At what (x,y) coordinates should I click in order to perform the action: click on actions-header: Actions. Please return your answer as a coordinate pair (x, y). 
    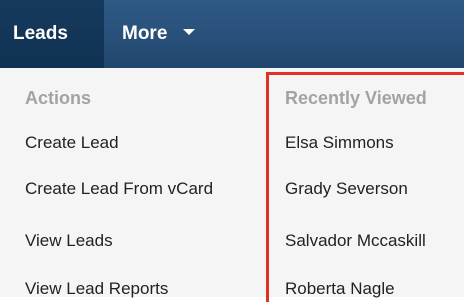
    Looking at the image, I should click on (58, 98).